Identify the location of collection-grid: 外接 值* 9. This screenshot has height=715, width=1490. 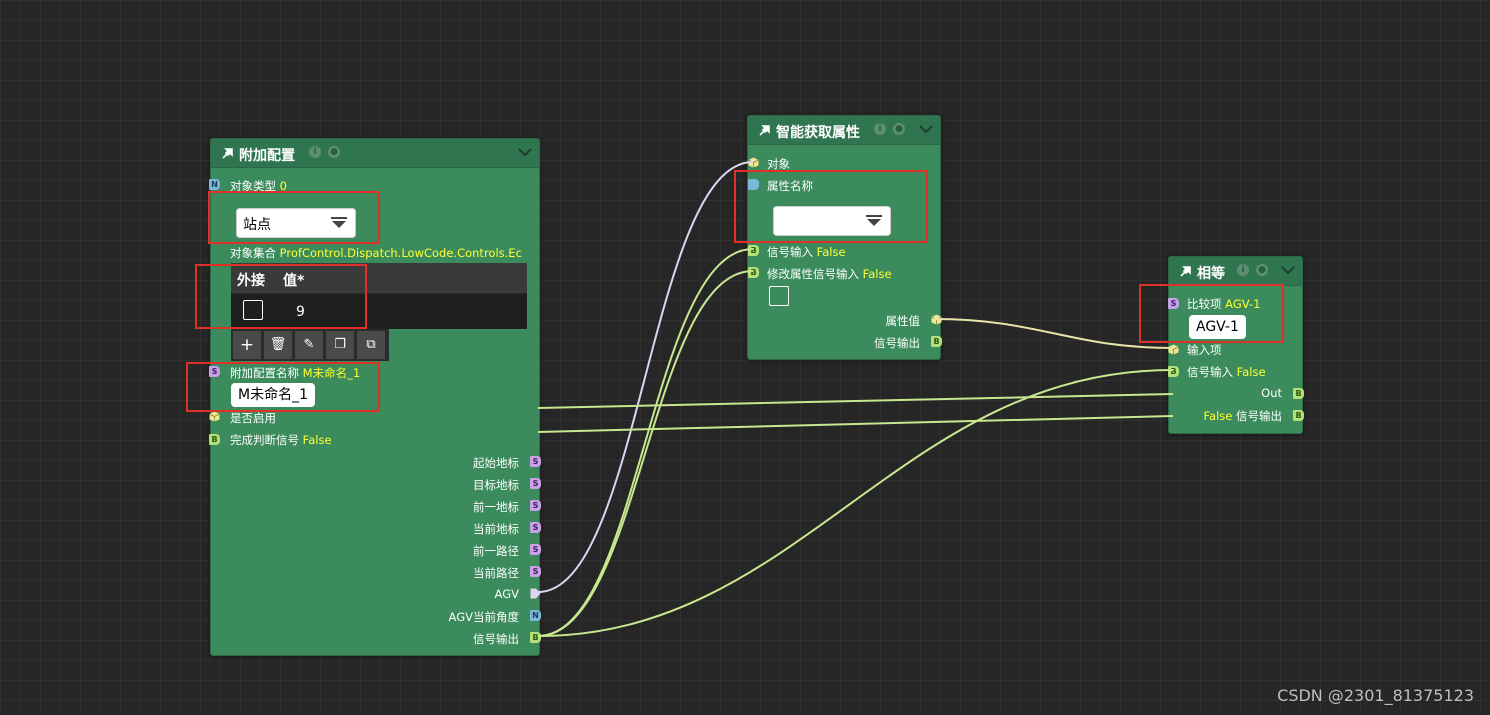
(379, 296).